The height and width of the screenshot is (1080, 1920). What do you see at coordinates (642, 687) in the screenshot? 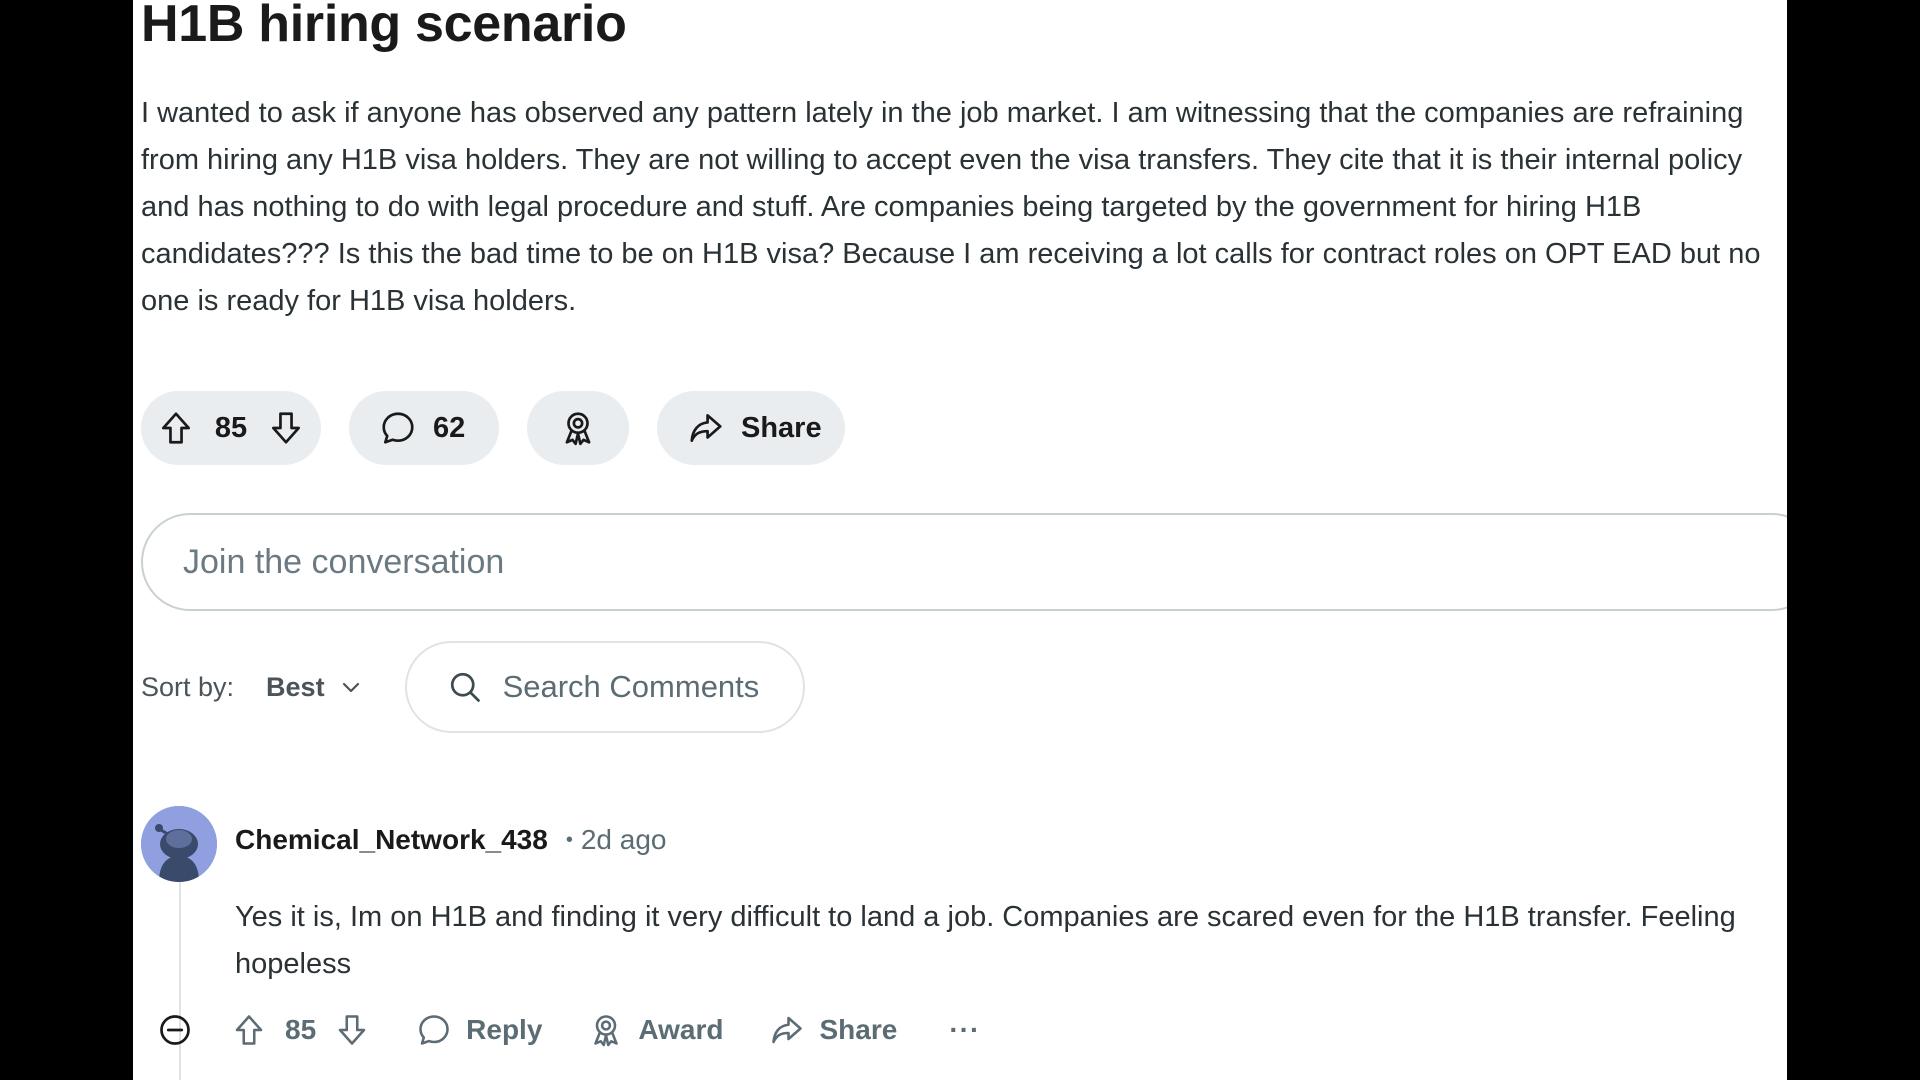
I see `search-comments-input` at bounding box center [642, 687].